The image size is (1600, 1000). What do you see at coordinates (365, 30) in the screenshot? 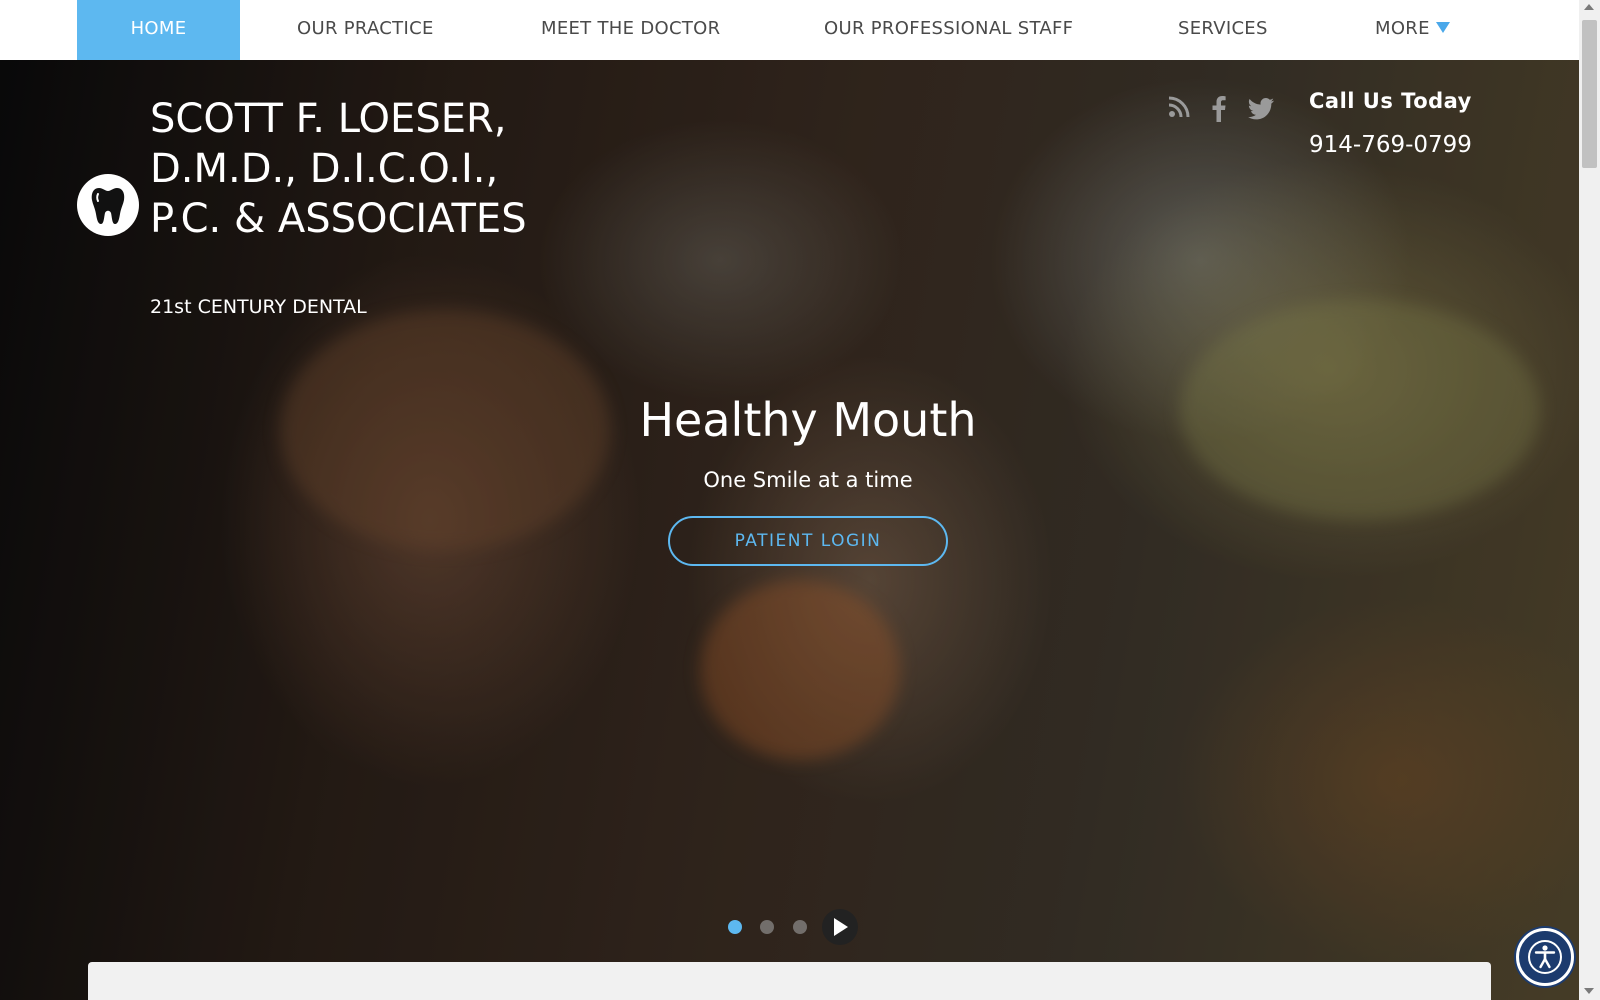
I see `nav-item-our-practice: OUR PRACTICE` at bounding box center [365, 30].